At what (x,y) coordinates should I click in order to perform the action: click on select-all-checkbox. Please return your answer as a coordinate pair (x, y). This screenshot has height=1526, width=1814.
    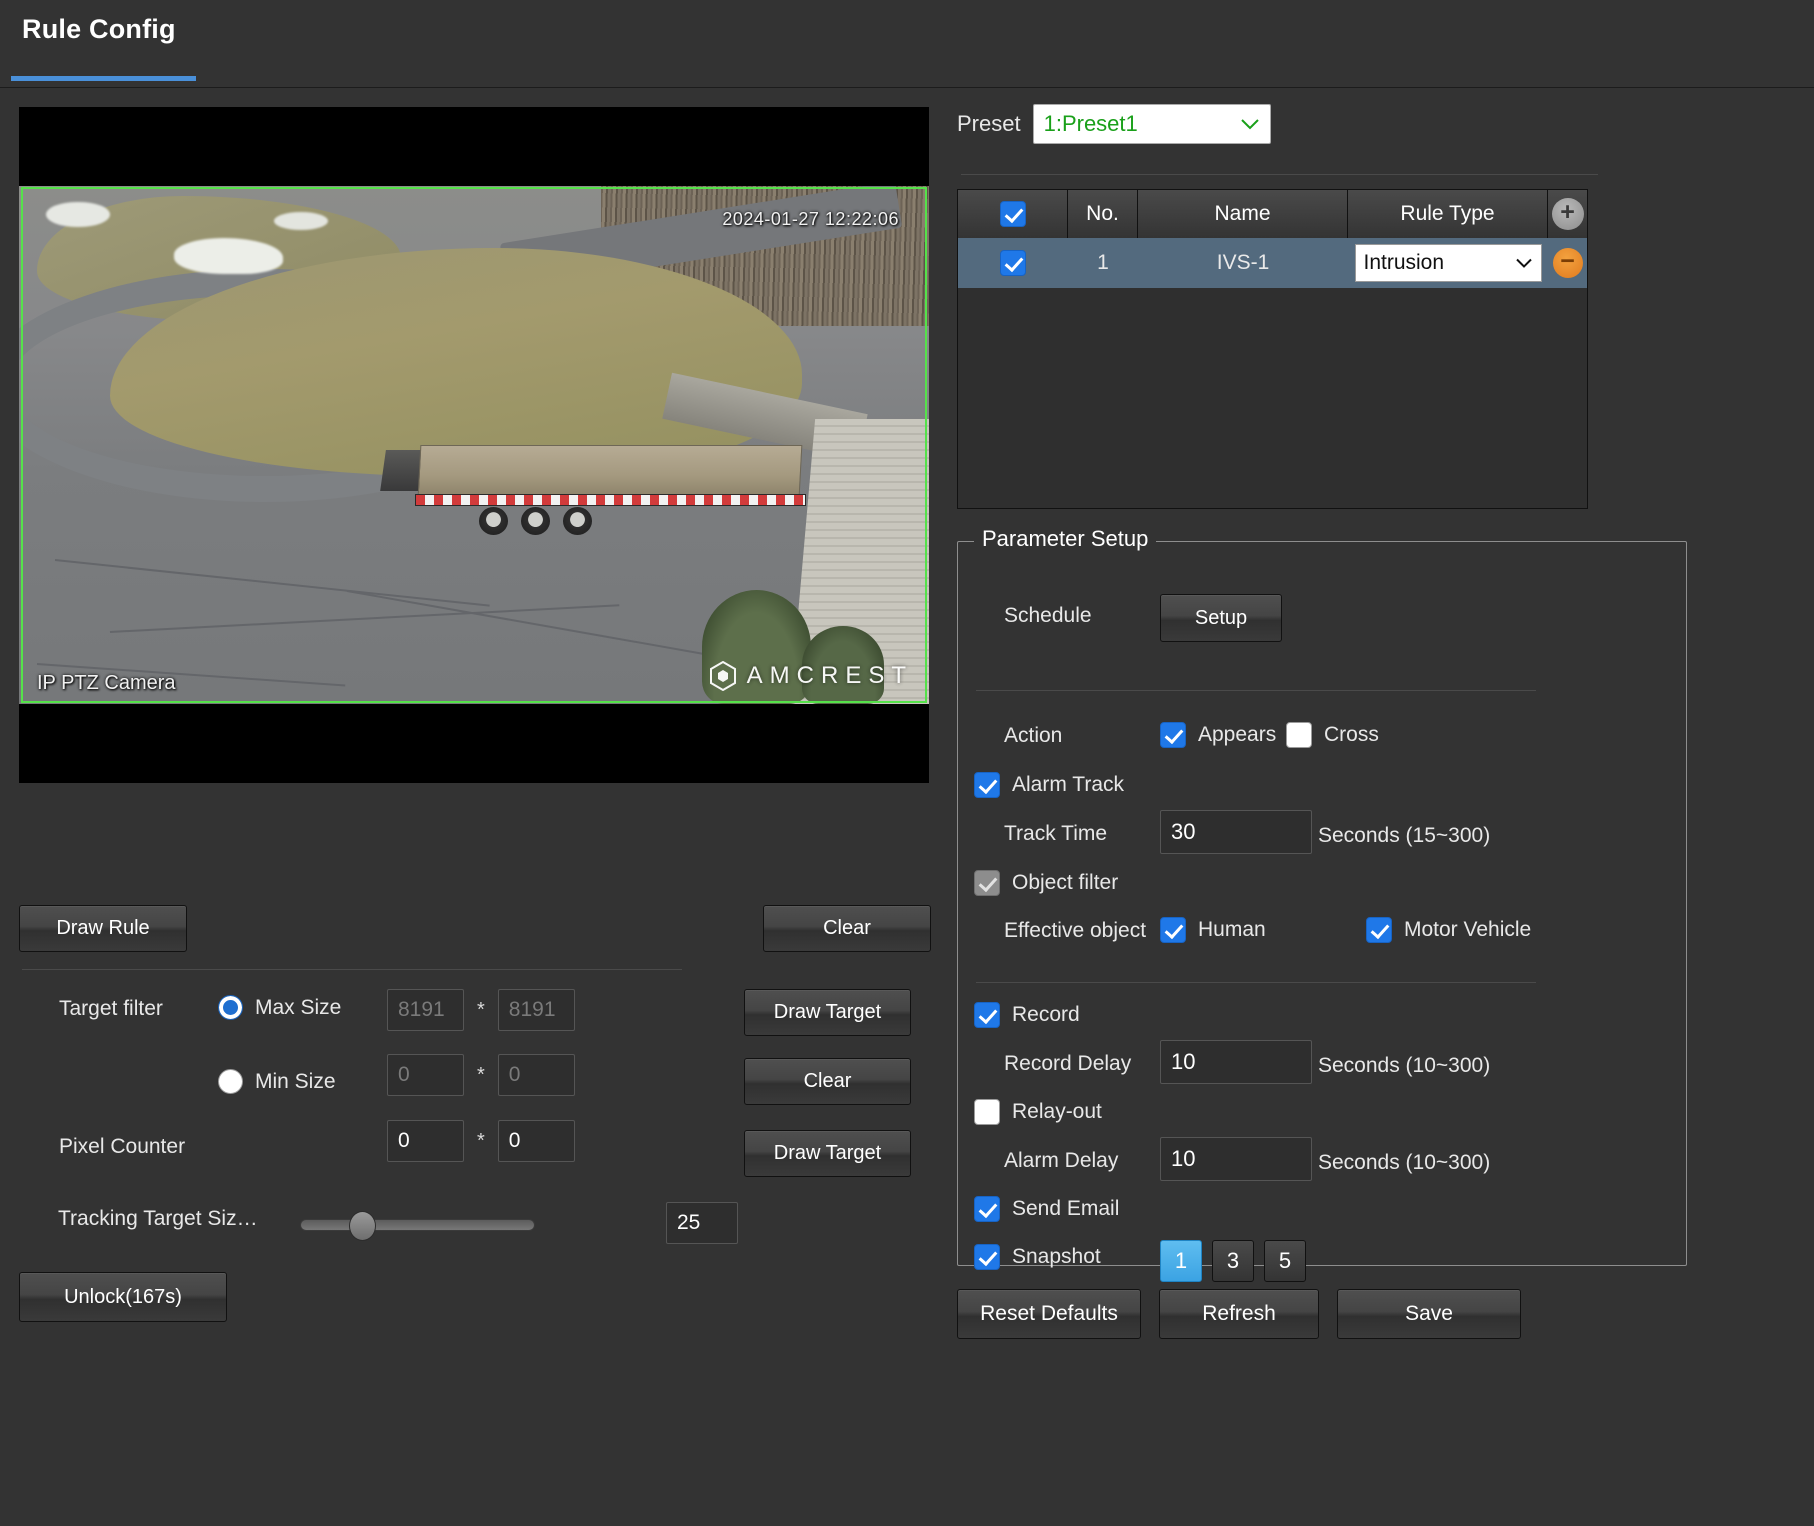
    Looking at the image, I should click on (1012, 214).